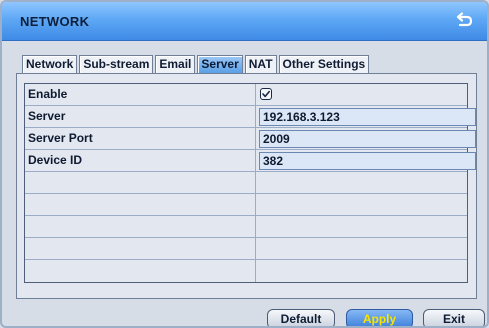 The height and width of the screenshot is (328, 489). I want to click on device-id-label: Device ID, so click(140, 160).